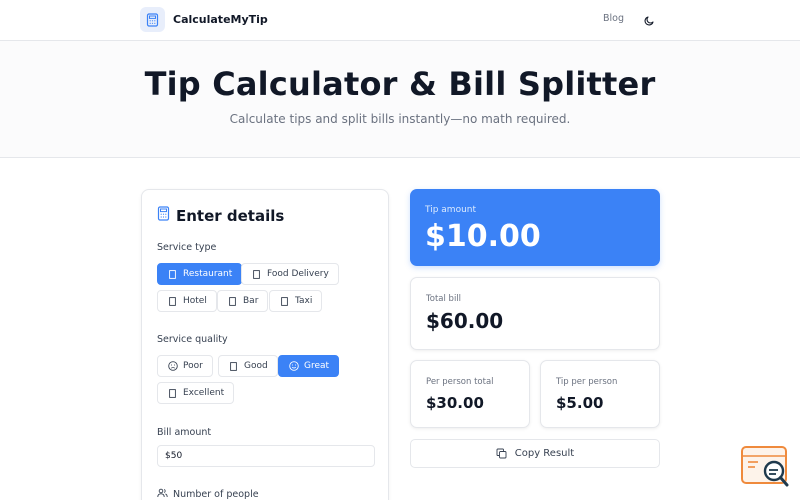 The image size is (800, 500). What do you see at coordinates (187, 247) in the screenshot?
I see `service-type-label: Service type` at bounding box center [187, 247].